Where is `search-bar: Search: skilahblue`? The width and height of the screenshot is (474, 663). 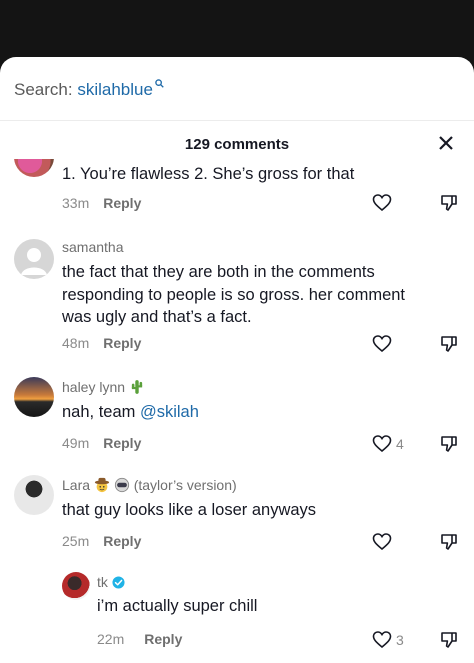
search-bar: Search: skilahblue is located at coordinates (237, 89).